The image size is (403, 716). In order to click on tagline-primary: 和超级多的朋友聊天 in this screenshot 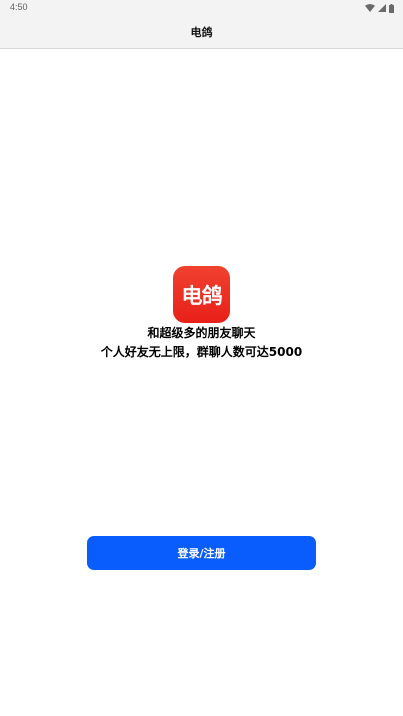, I will do `click(201, 333)`.